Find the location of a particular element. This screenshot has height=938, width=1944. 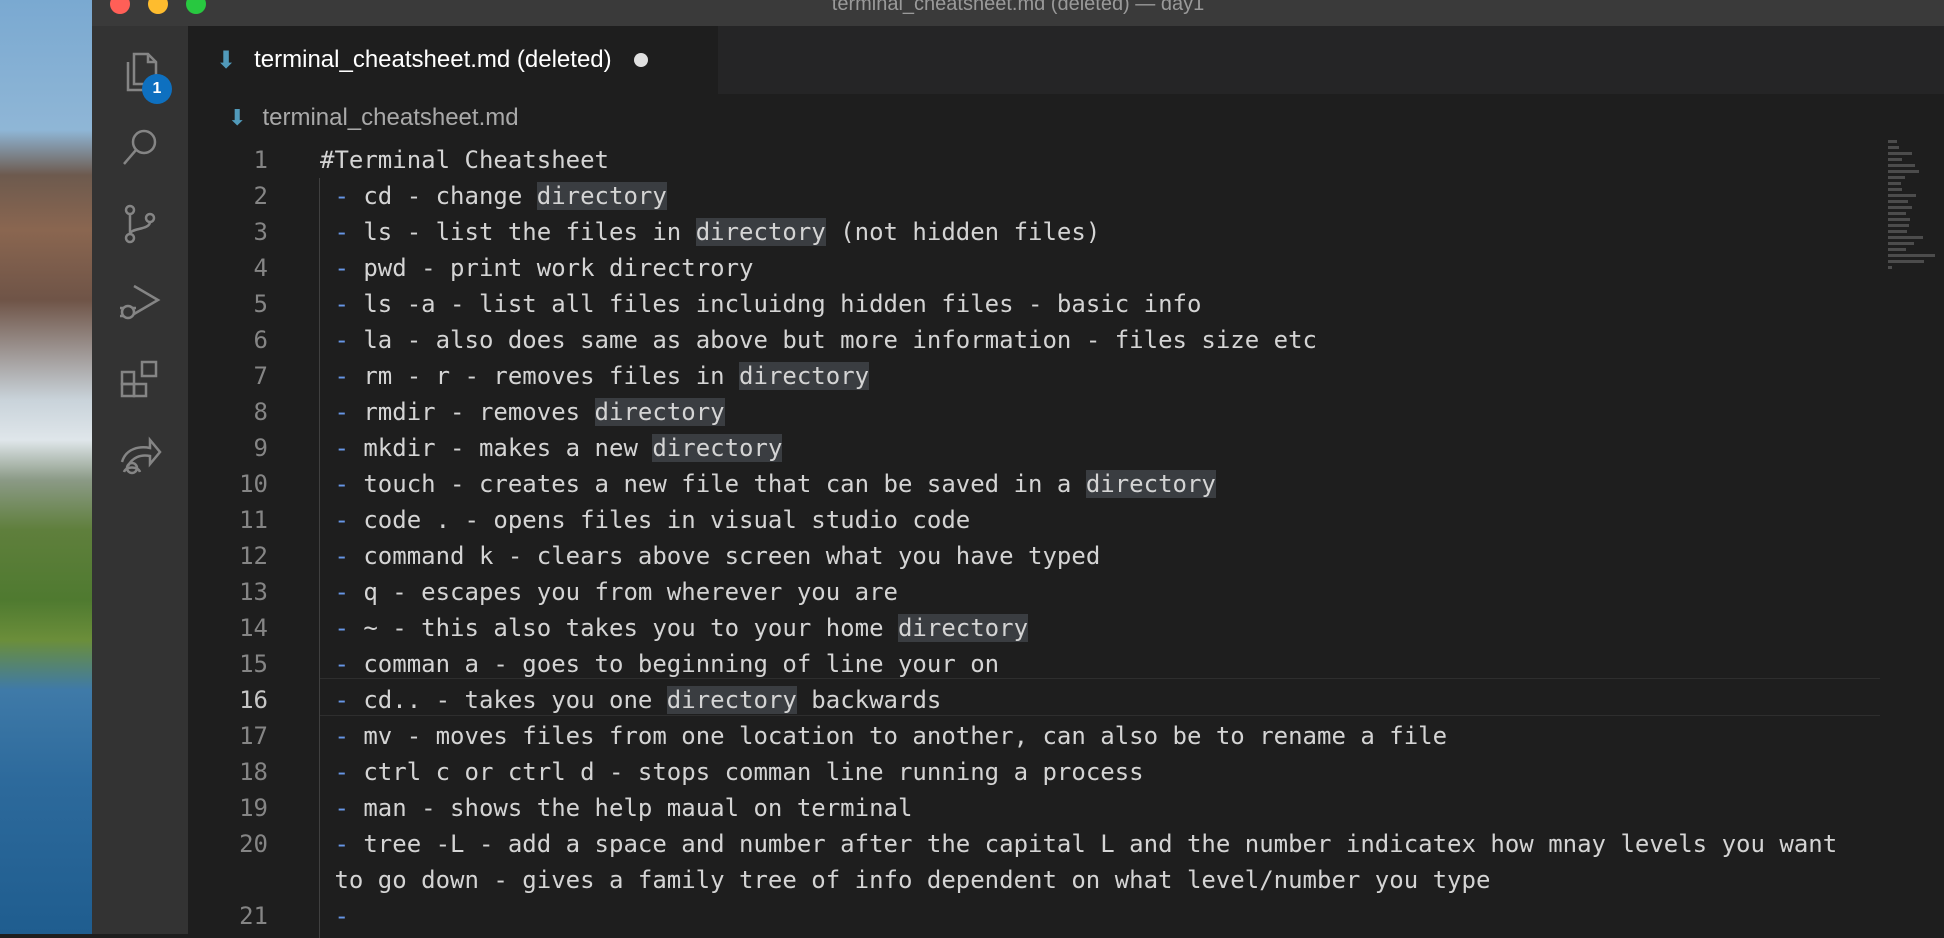

line-text: - pwd - print work directrory is located at coordinates (544, 268).